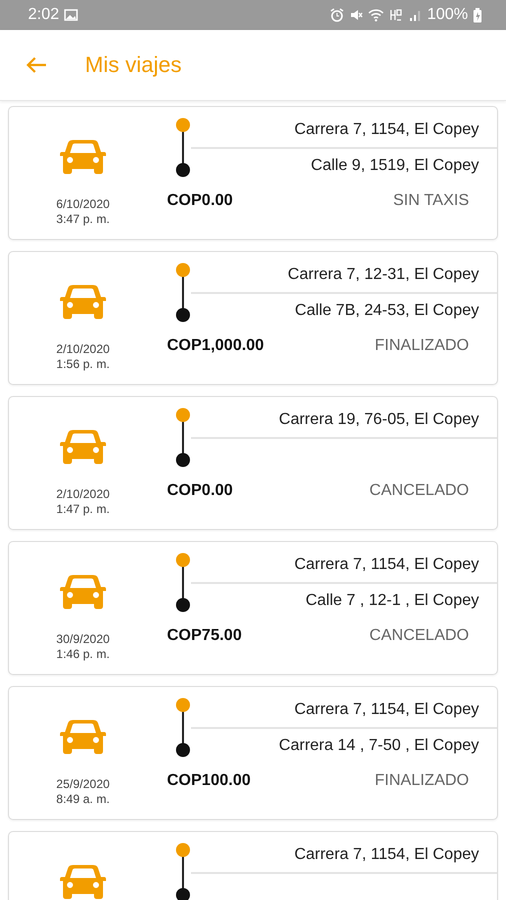 Image resolution: width=506 pixels, height=900 pixels. I want to click on alarm-icon, so click(337, 15).